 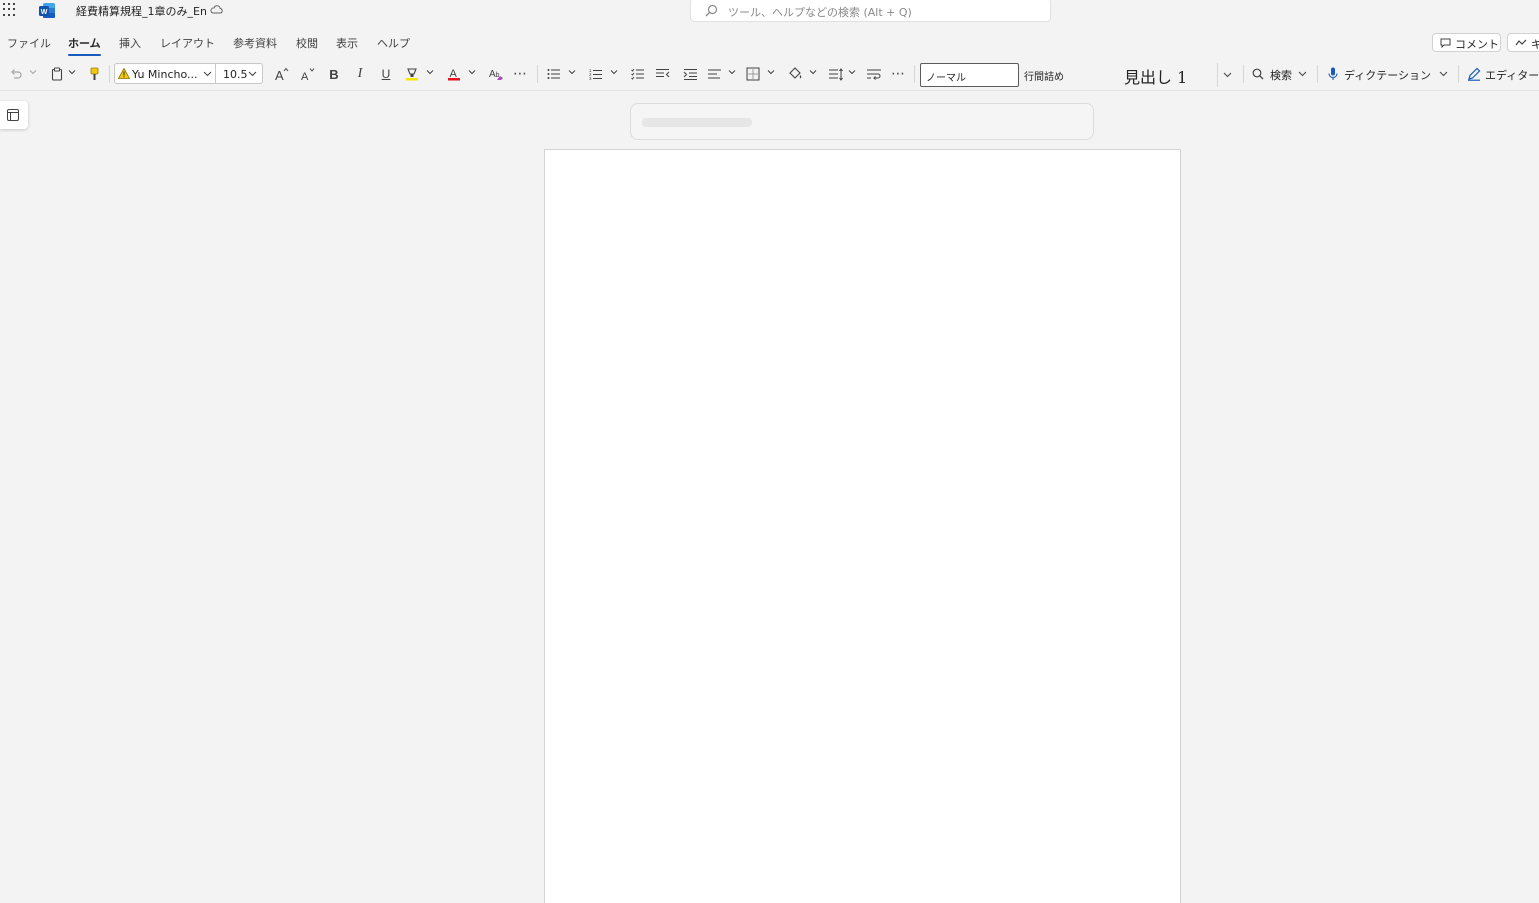 I want to click on find-button: 検索, so click(x=1280, y=74).